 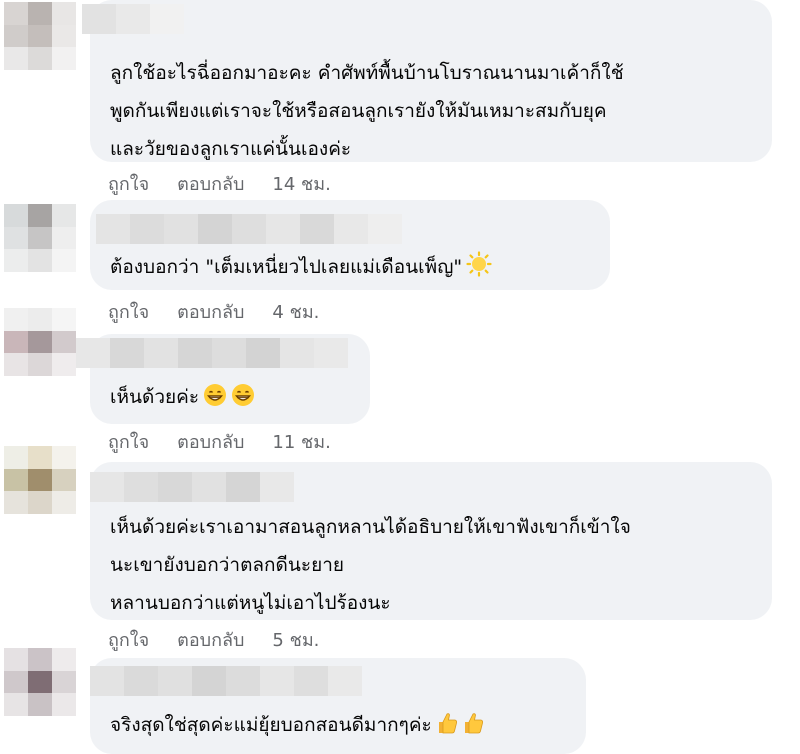 I want to click on sun-emoji, so click(x=479, y=270).